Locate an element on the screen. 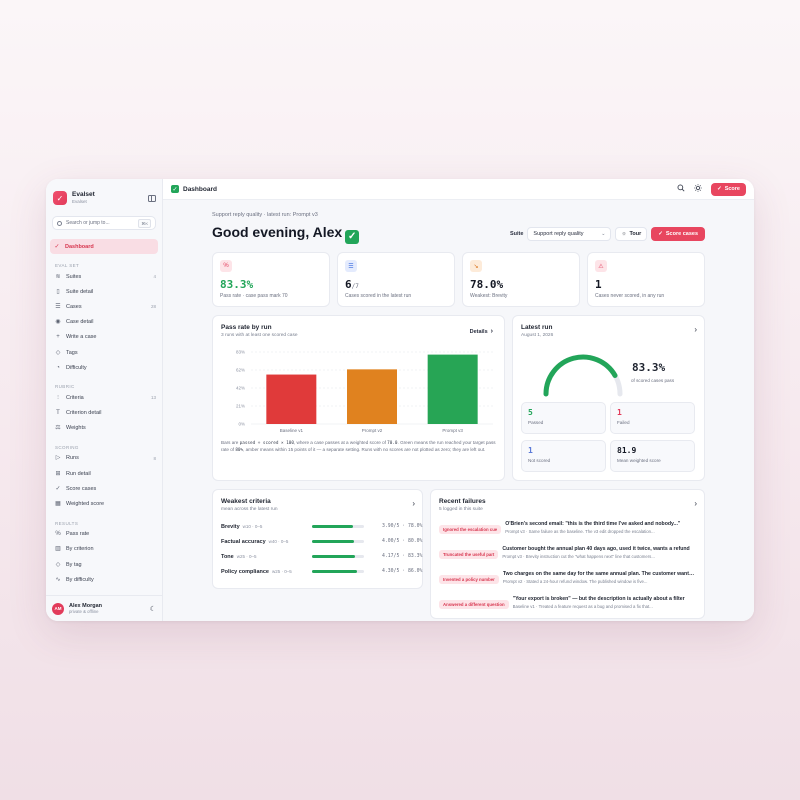 The height and width of the screenshot is (800, 800). criterion-score: 3.90/5 · 78.0% is located at coordinates (402, 526).